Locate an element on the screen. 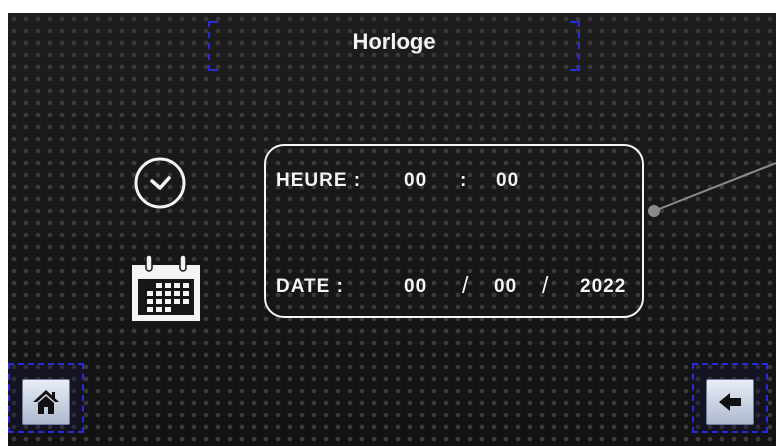 The width and height of the screenshot is (776, 446). back-button-face is located at coordinates (730, 402).